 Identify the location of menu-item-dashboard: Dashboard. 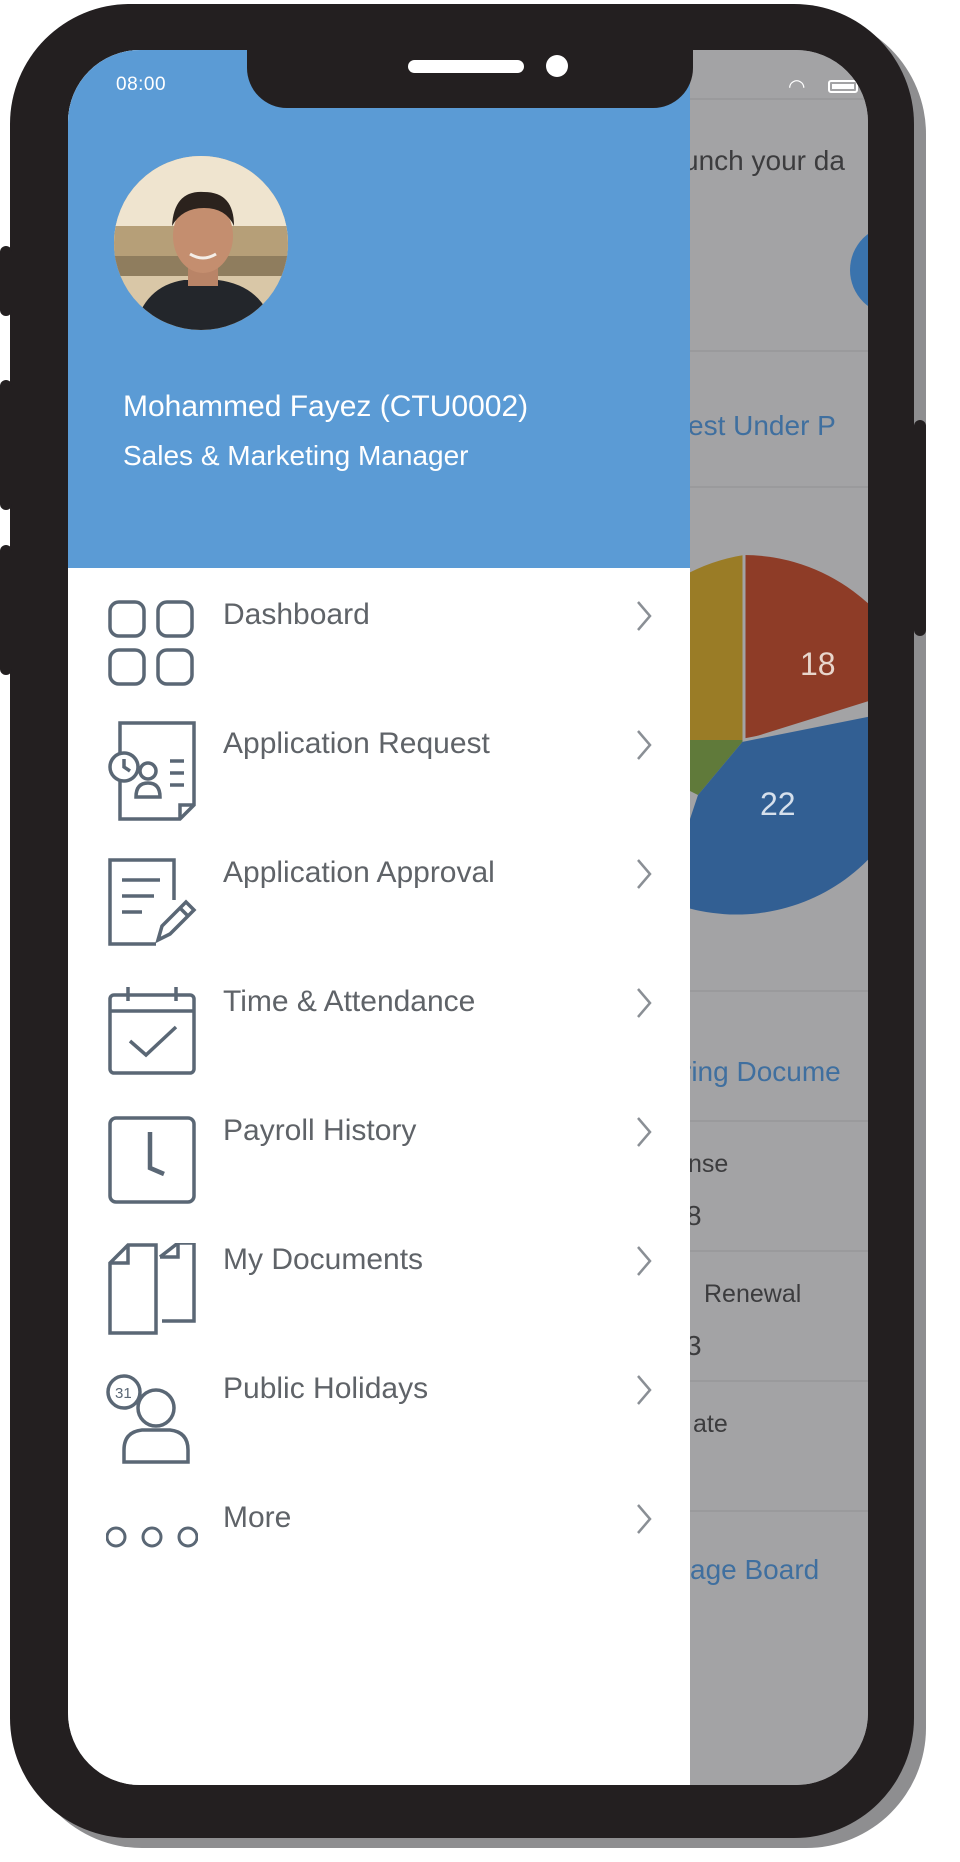
(379, 654).